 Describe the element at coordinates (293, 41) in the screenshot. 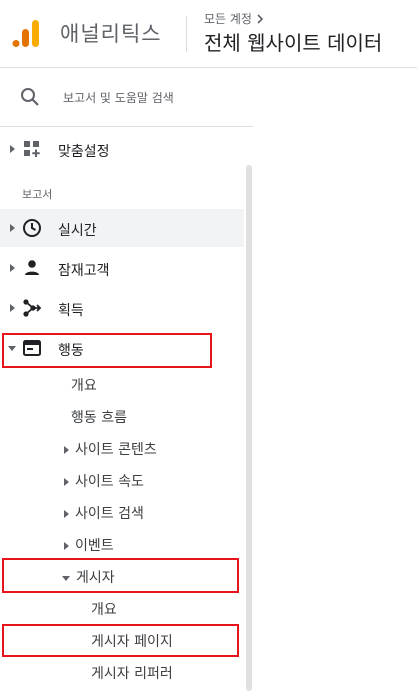

I see `view-selector-title: 전체 웹사이트 데이터` at that location.